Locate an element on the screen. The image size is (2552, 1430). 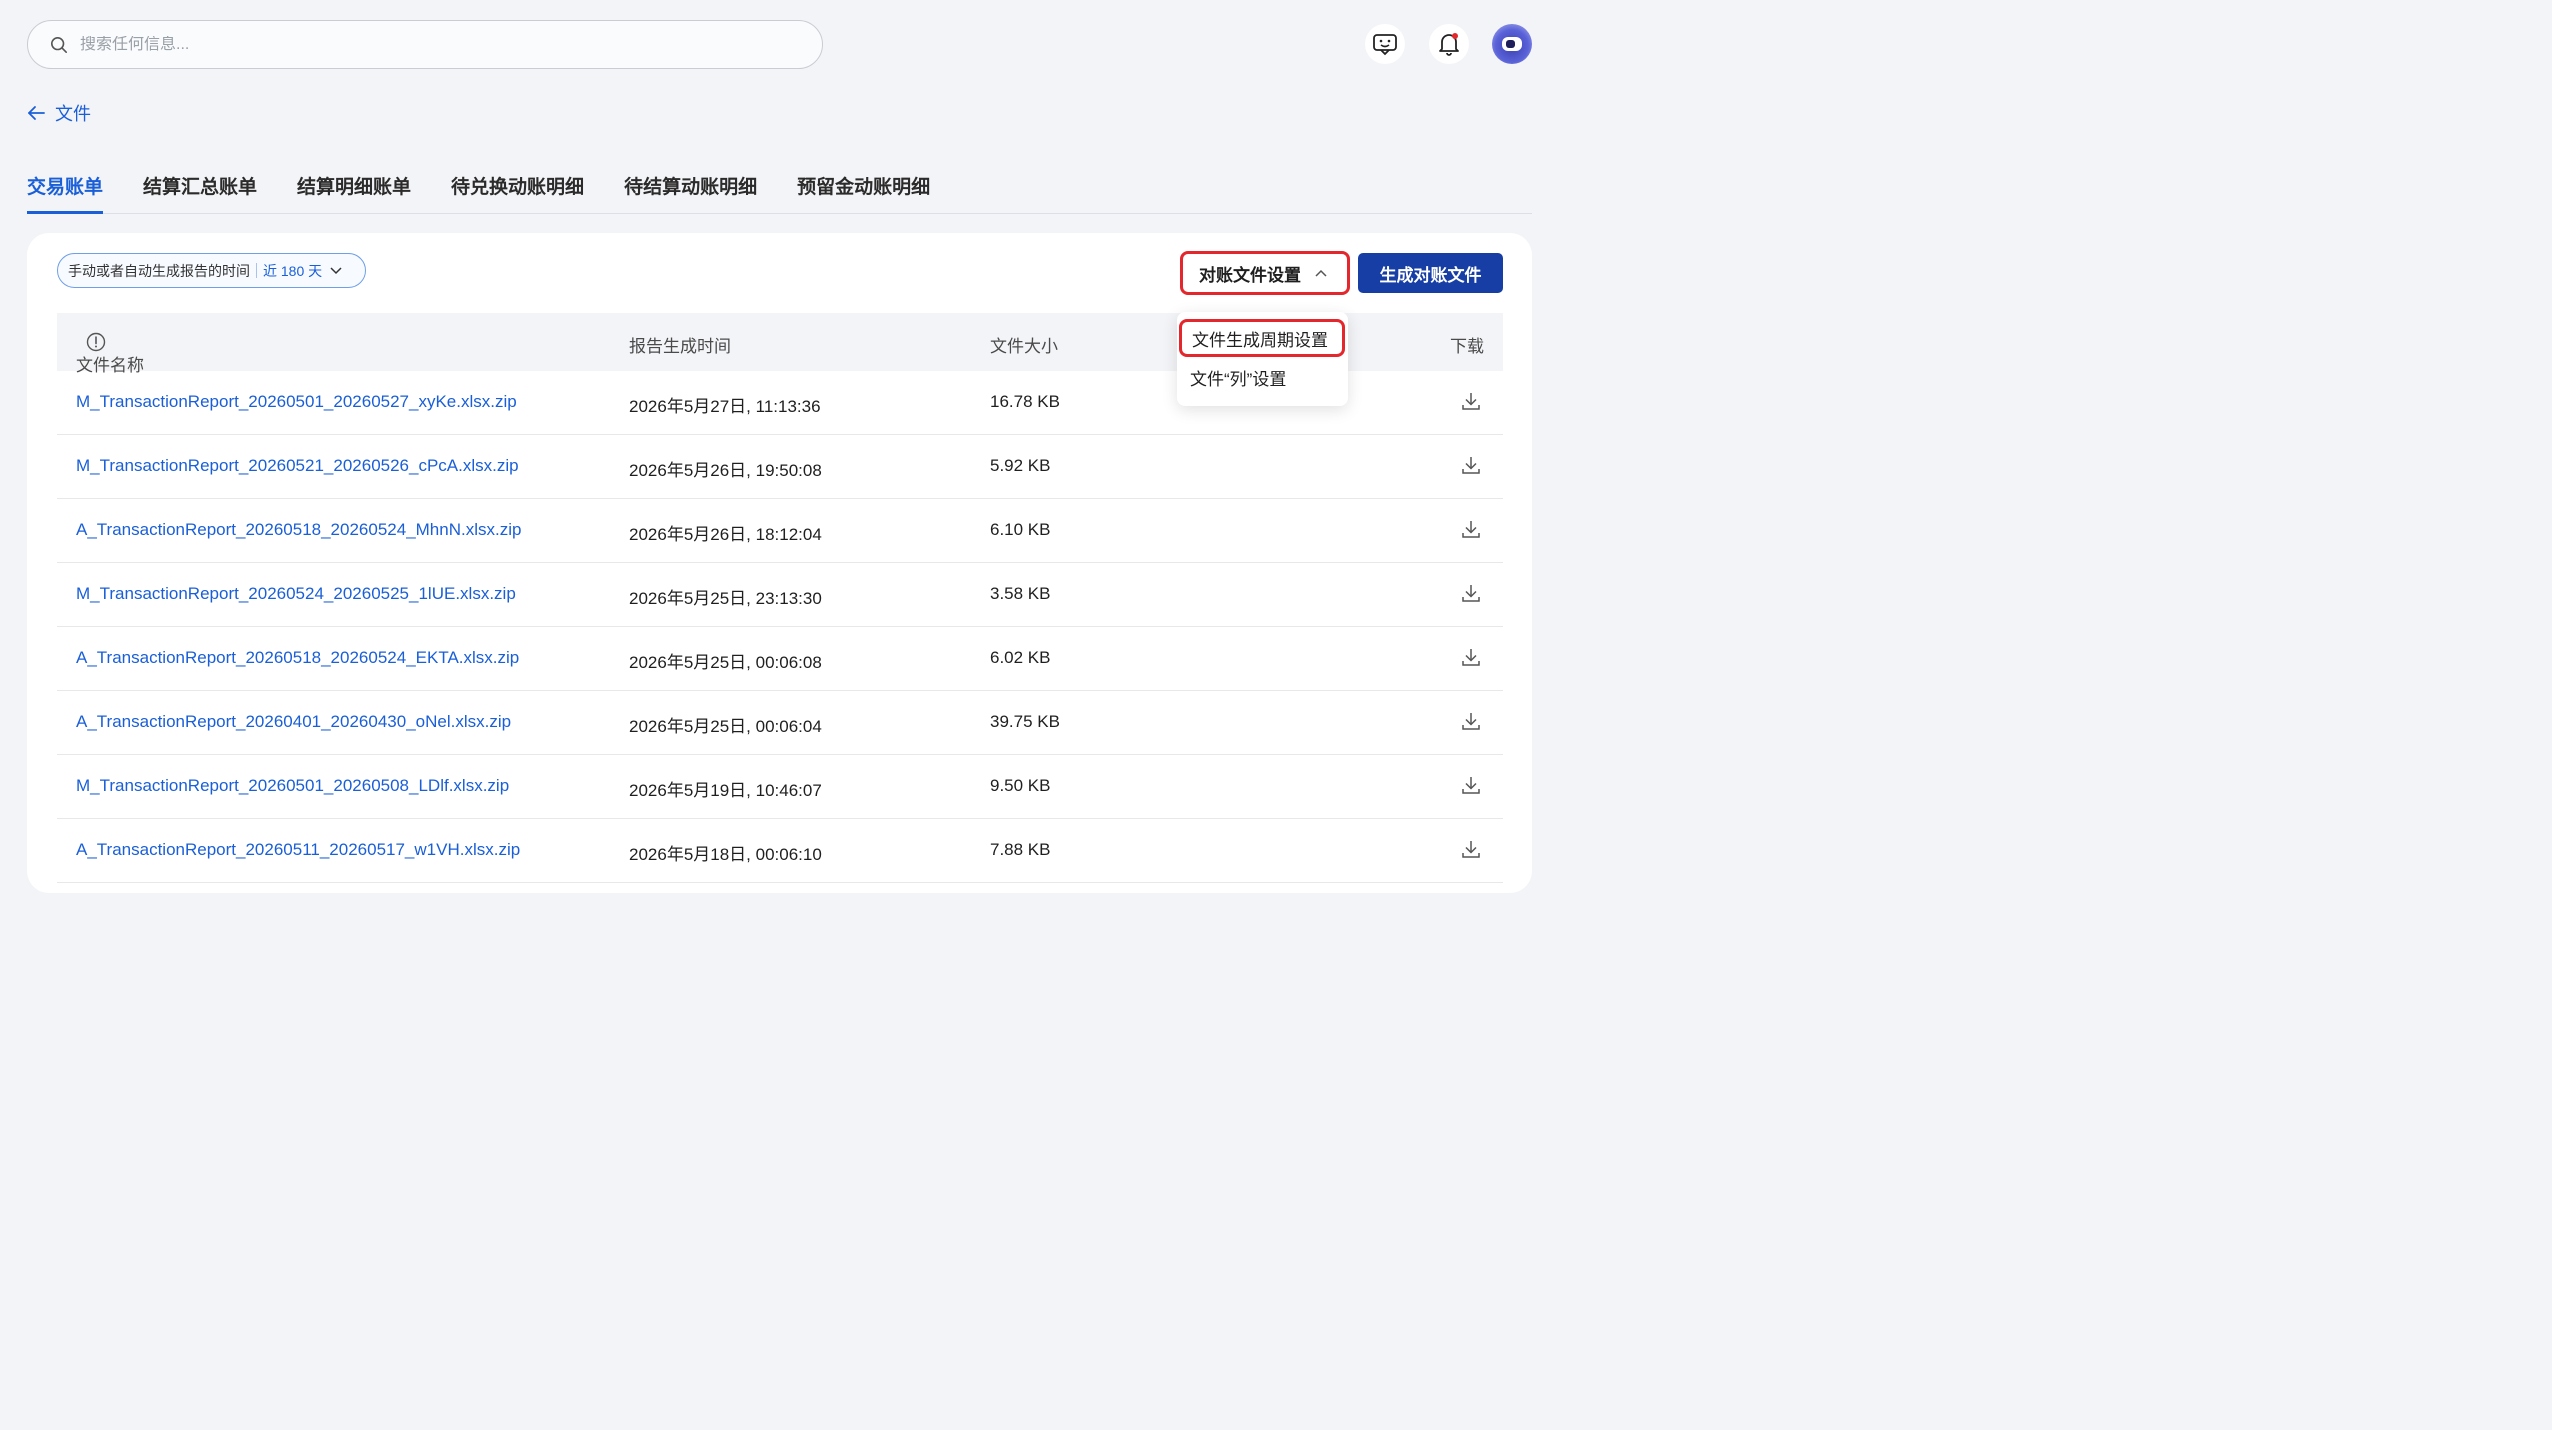
search-bar is located at coordinates (425, 44).